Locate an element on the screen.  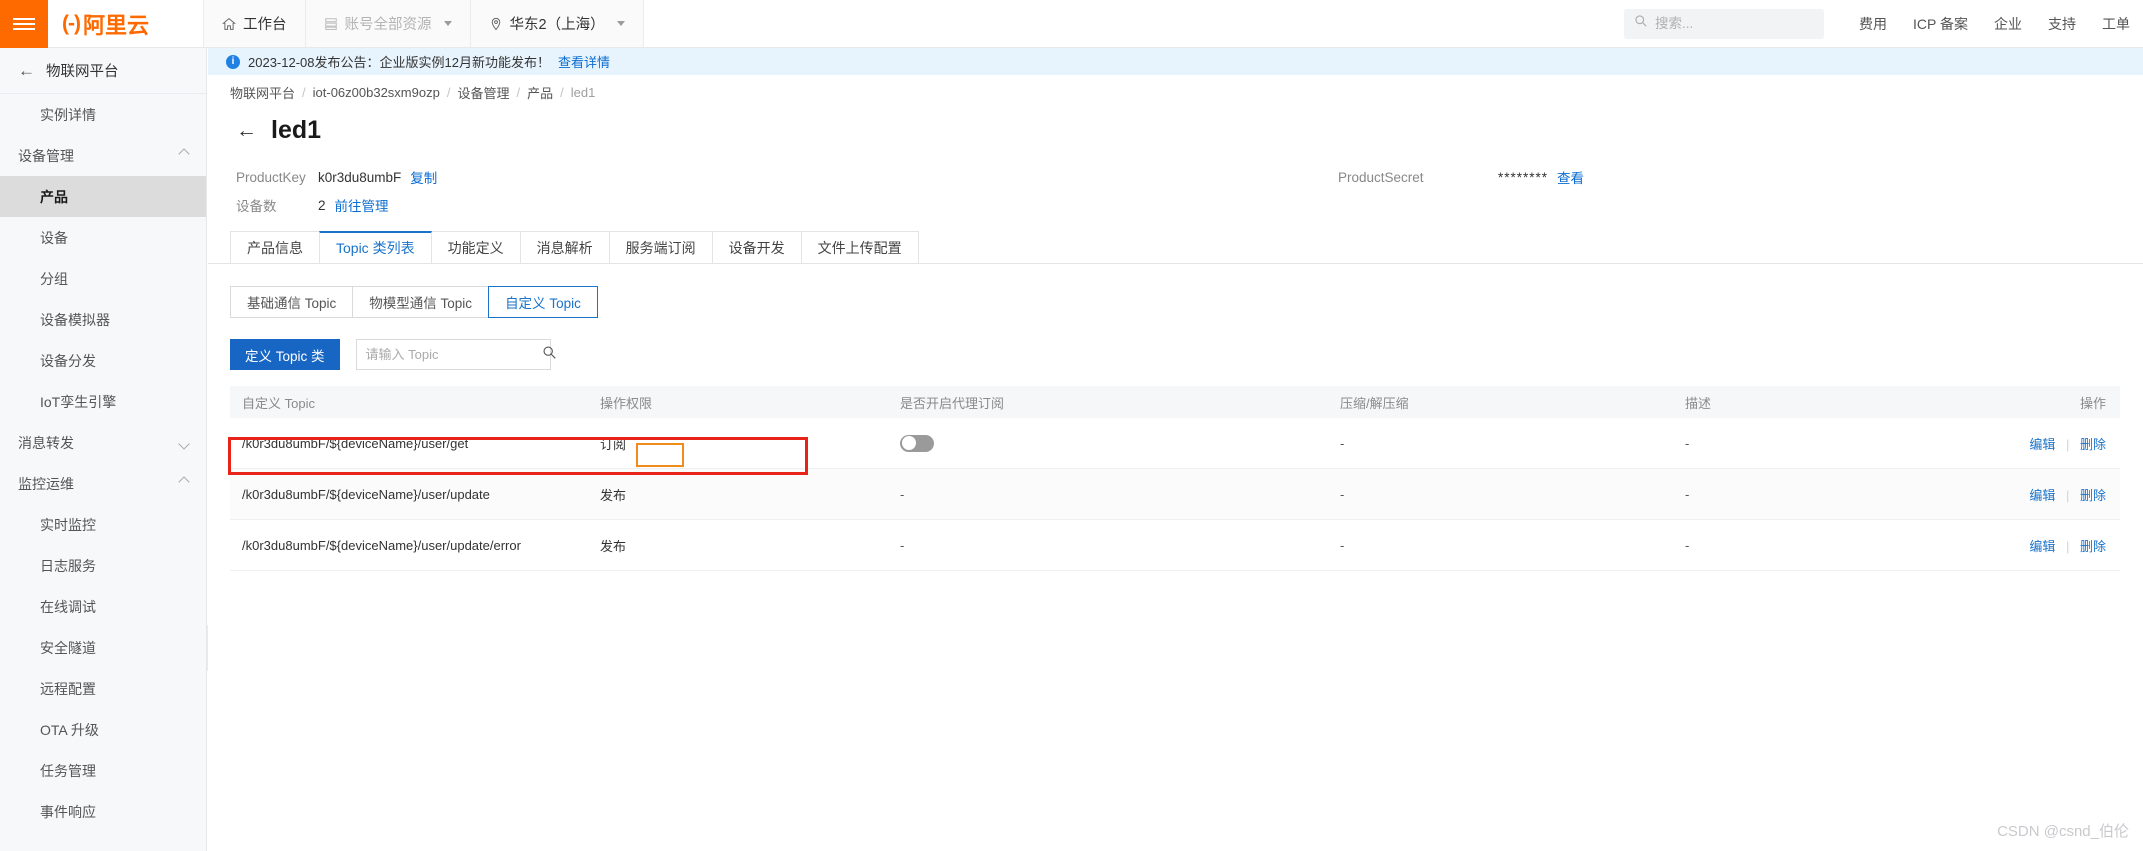
sidebar-item-event-response: 事件响应 is located at coordinates (103, 811).